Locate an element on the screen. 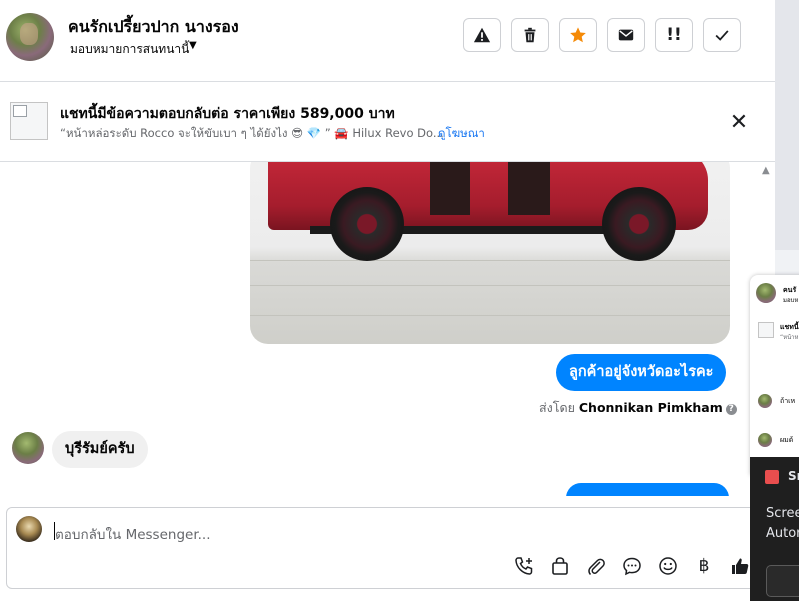 This screenshot has width=799, height=601. page-avatar is located at coordinates (29, 529).